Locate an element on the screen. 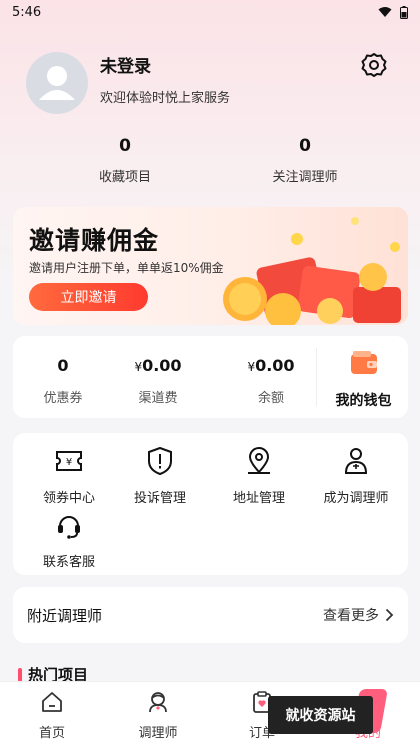  profile-subtitle: 欢迎体验时悦上家服务 is located at coordinates (165, 98).